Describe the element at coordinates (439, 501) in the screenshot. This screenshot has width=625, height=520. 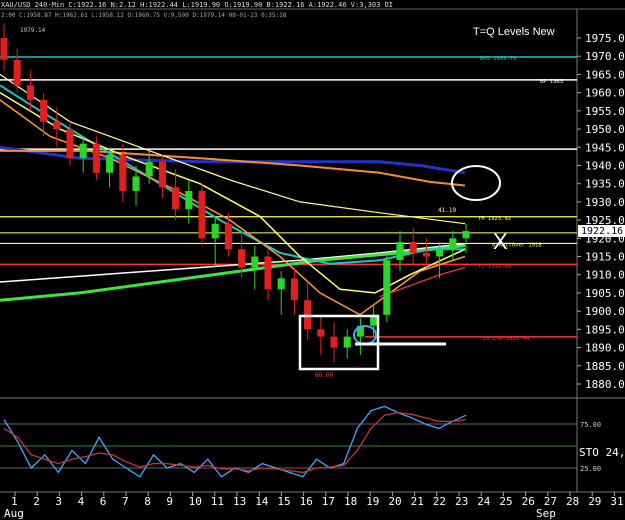
I see `time-tick-label: 22` at that location.